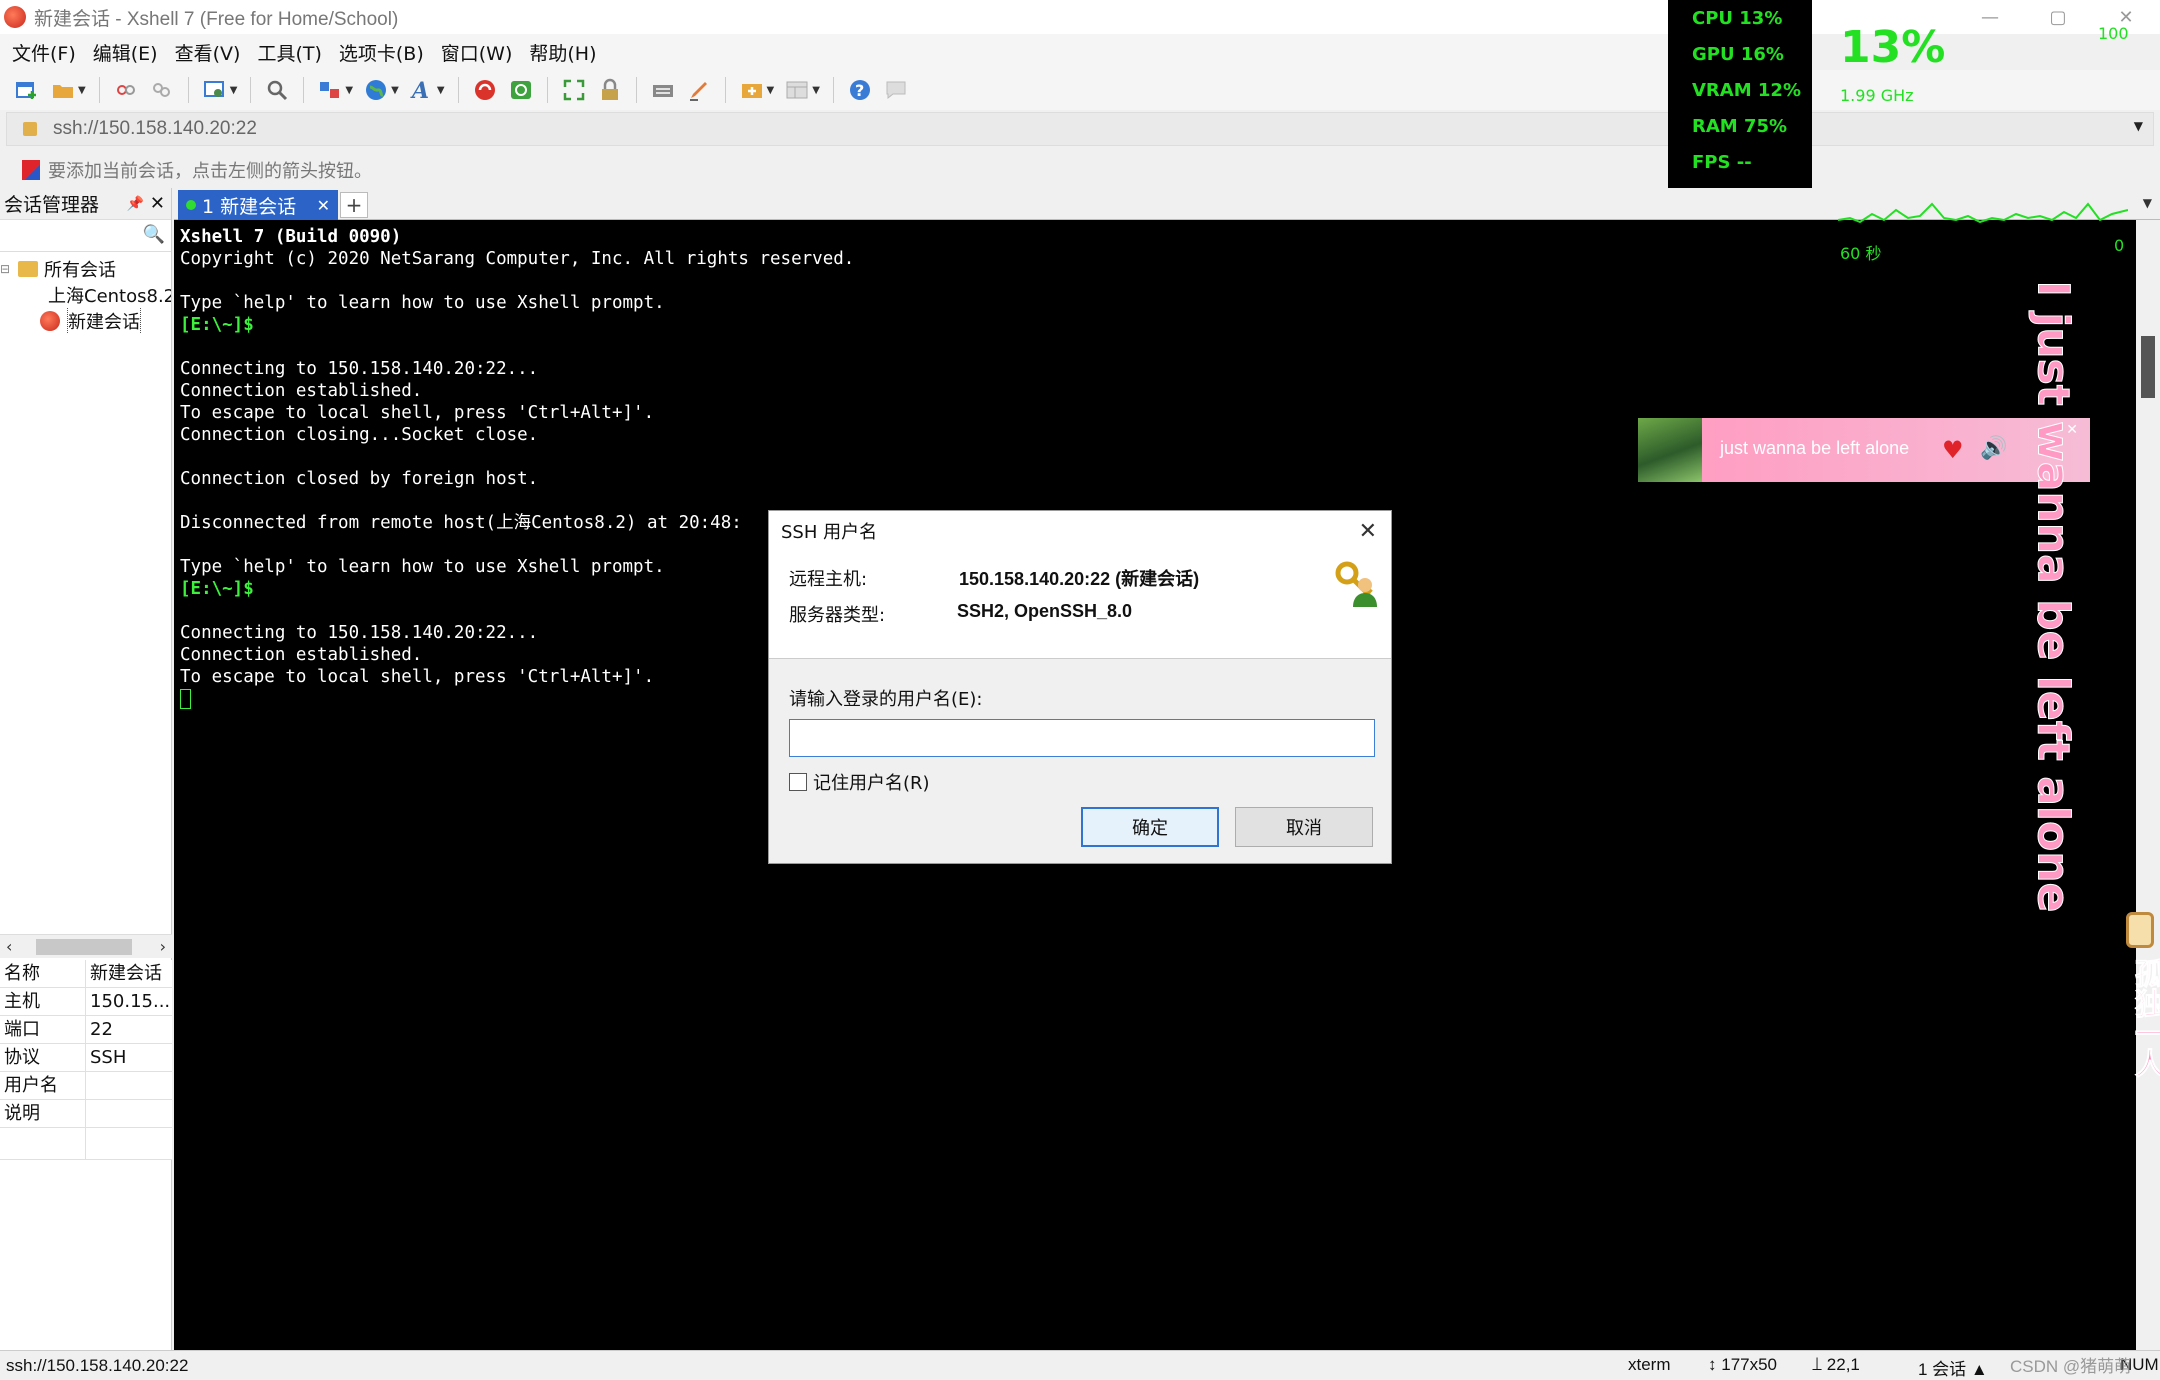 The image size is (2160, 1380). I want to click on hint-bar: 要添加当前会话，点击左侧的箭头按钮。, so click(1080, 170).